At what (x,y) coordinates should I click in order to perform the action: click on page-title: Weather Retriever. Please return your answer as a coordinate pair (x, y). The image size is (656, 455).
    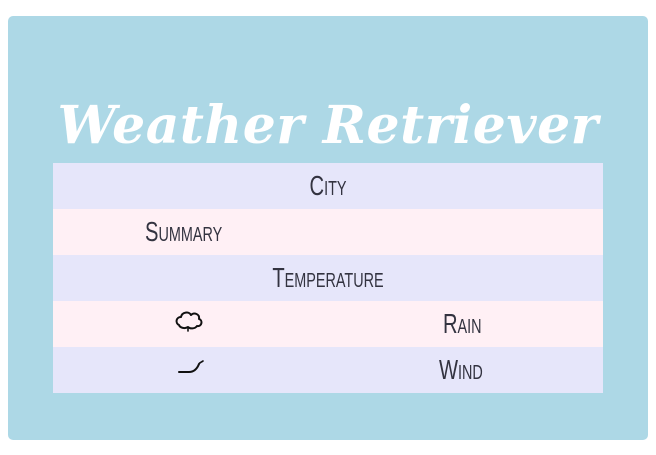
    Looking at the image, I should click on (328, 125).